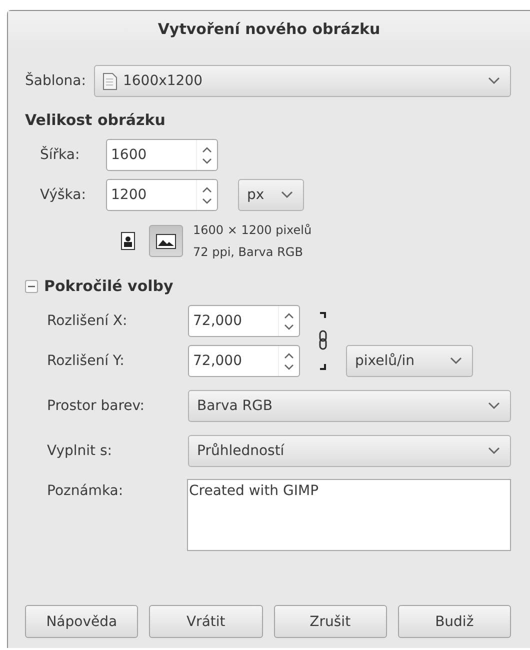  Describe the element at coordinates (86, 361) in the screenshot. I see `field-label: Rozlišení Y:` at that location.